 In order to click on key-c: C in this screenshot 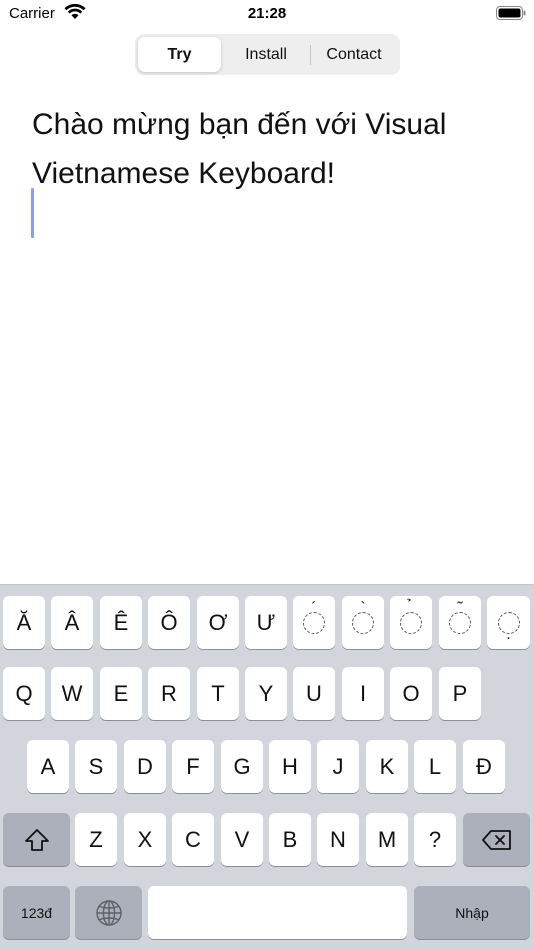, I will do `click(193, 839)`.